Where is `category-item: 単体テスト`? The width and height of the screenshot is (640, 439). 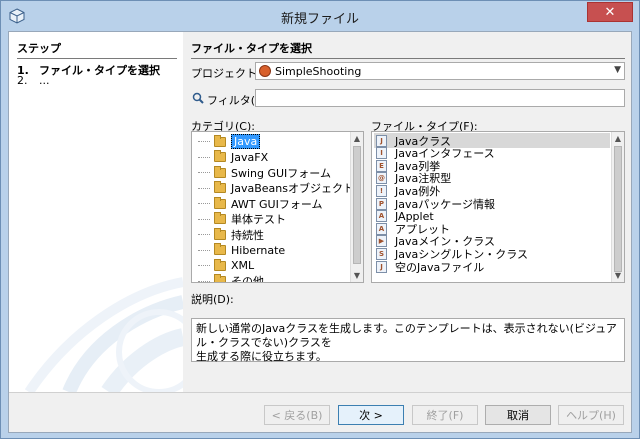
category-item: 単体テスト is located at coordinates (250, 219).